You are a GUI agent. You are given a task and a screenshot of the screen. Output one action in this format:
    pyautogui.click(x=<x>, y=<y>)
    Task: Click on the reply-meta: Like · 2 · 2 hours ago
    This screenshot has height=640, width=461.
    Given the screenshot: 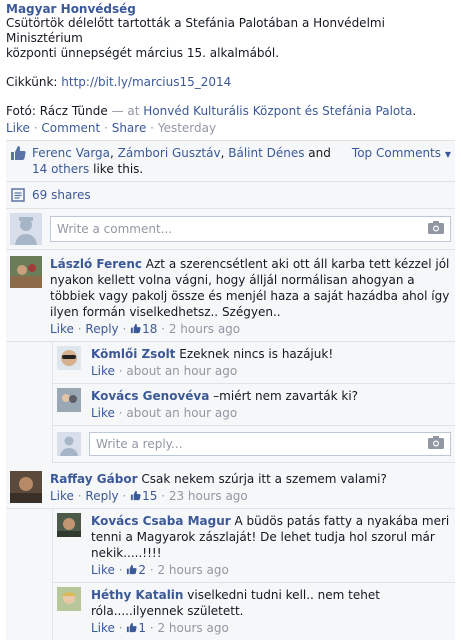 What is the action you would take?
    pyautogui.click(x=160, y=570)
    